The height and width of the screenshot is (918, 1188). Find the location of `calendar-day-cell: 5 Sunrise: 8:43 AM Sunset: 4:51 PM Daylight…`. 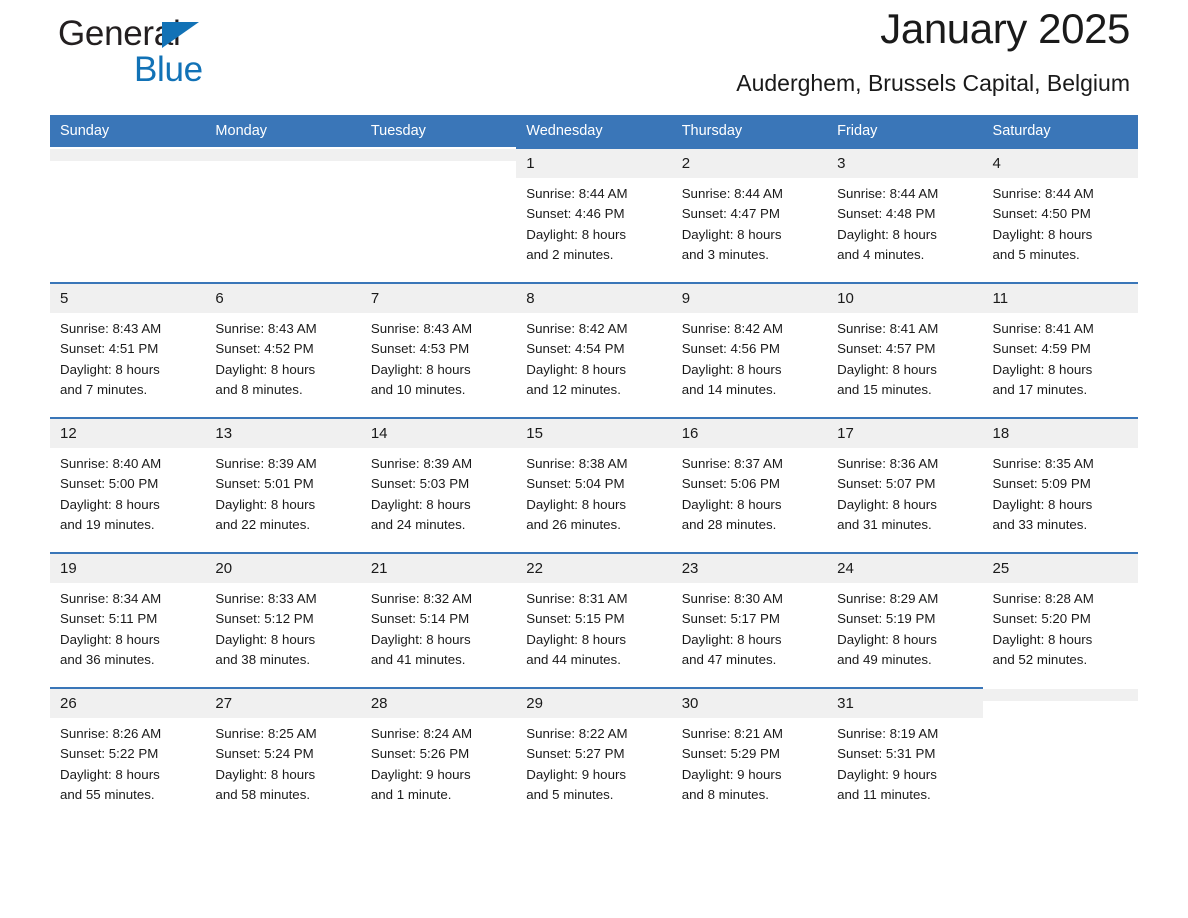

calendar-day-cell: 5 Sunrise: 8:43 AM Sunset: 4:51 PM Daylight… is located at coordinates (128, 350).